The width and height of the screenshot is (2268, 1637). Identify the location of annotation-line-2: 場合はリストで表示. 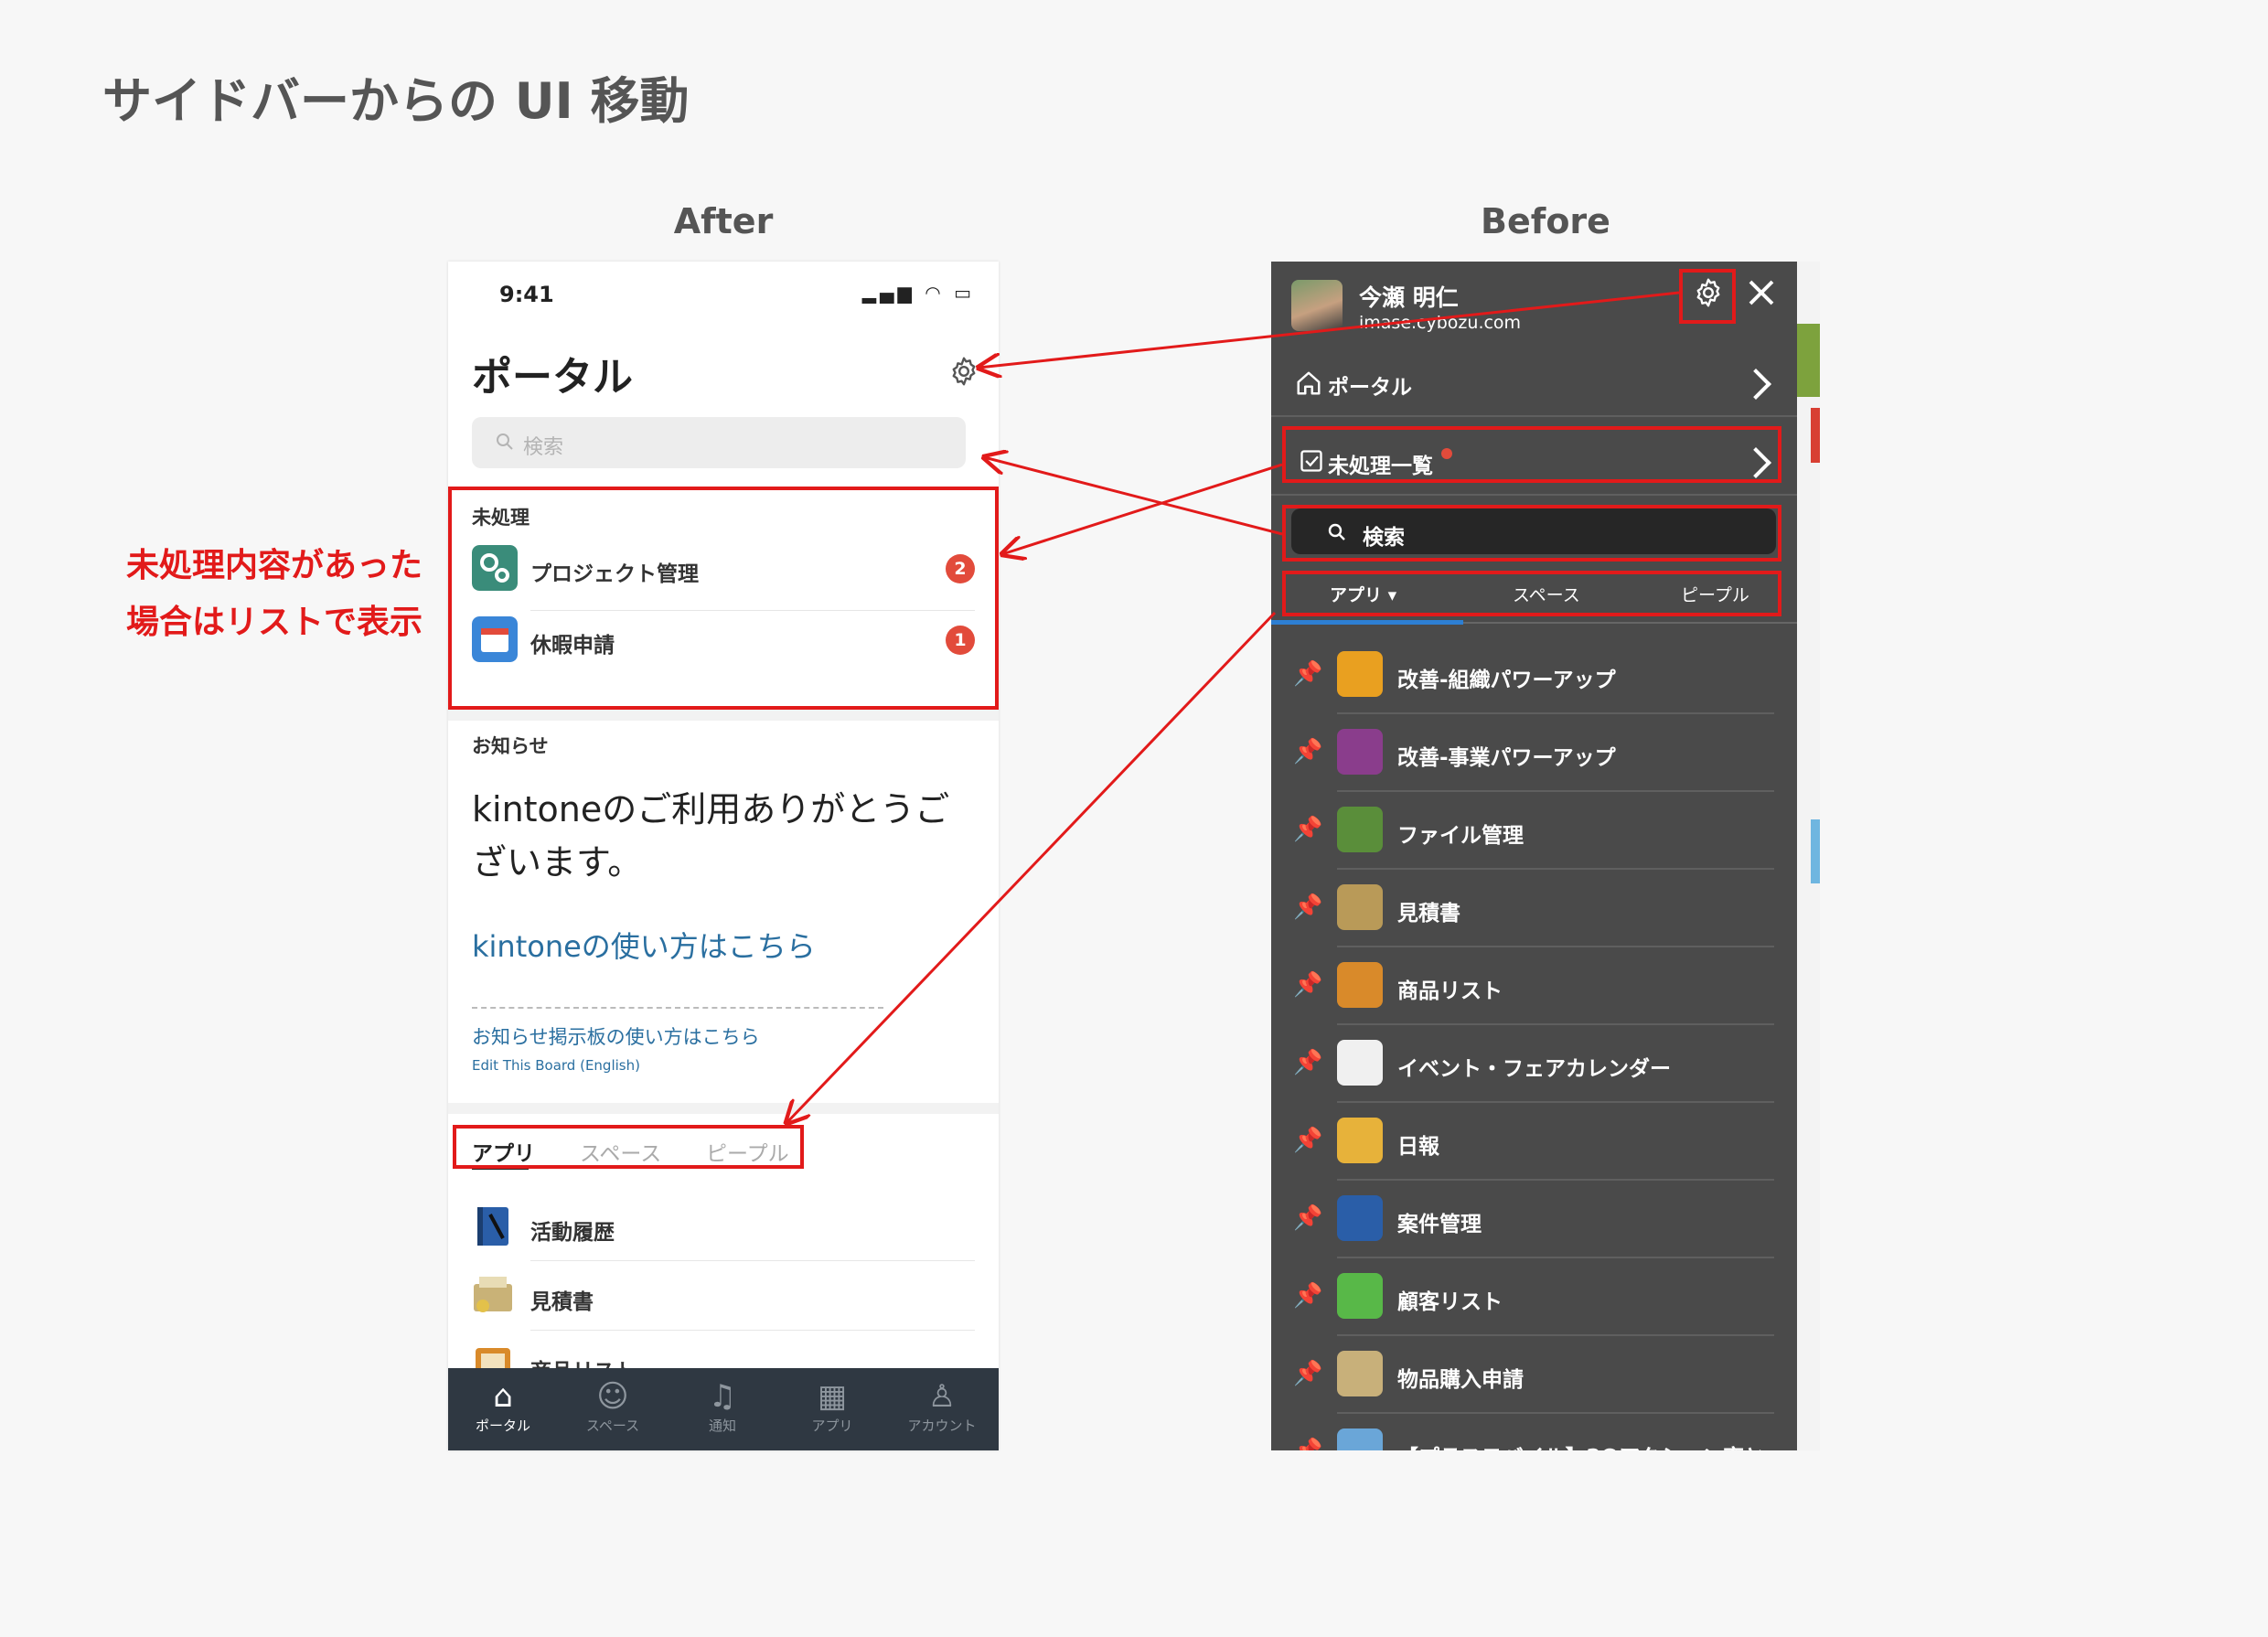
(274, 622).